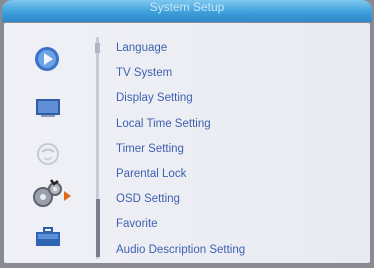  I want to click on play-icon, so click(47, 59).